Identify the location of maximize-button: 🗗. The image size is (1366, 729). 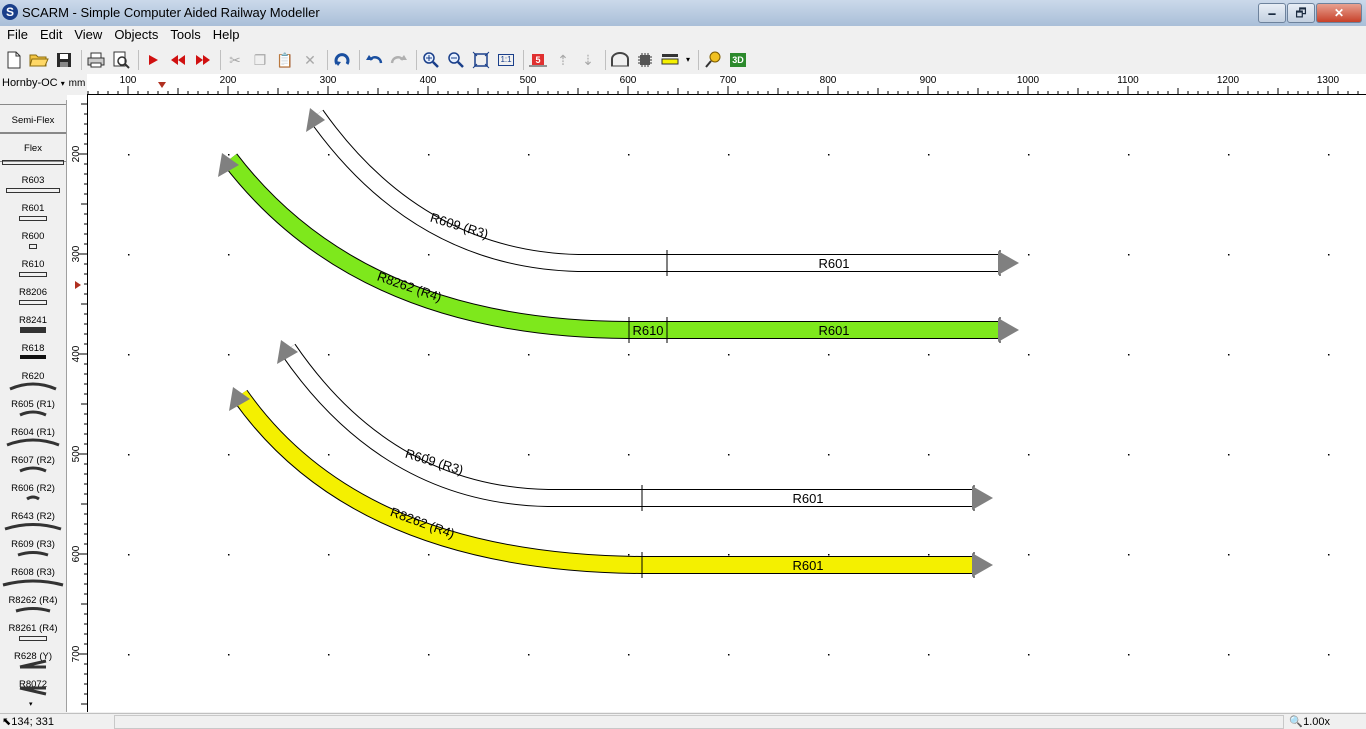
(1301, 13).